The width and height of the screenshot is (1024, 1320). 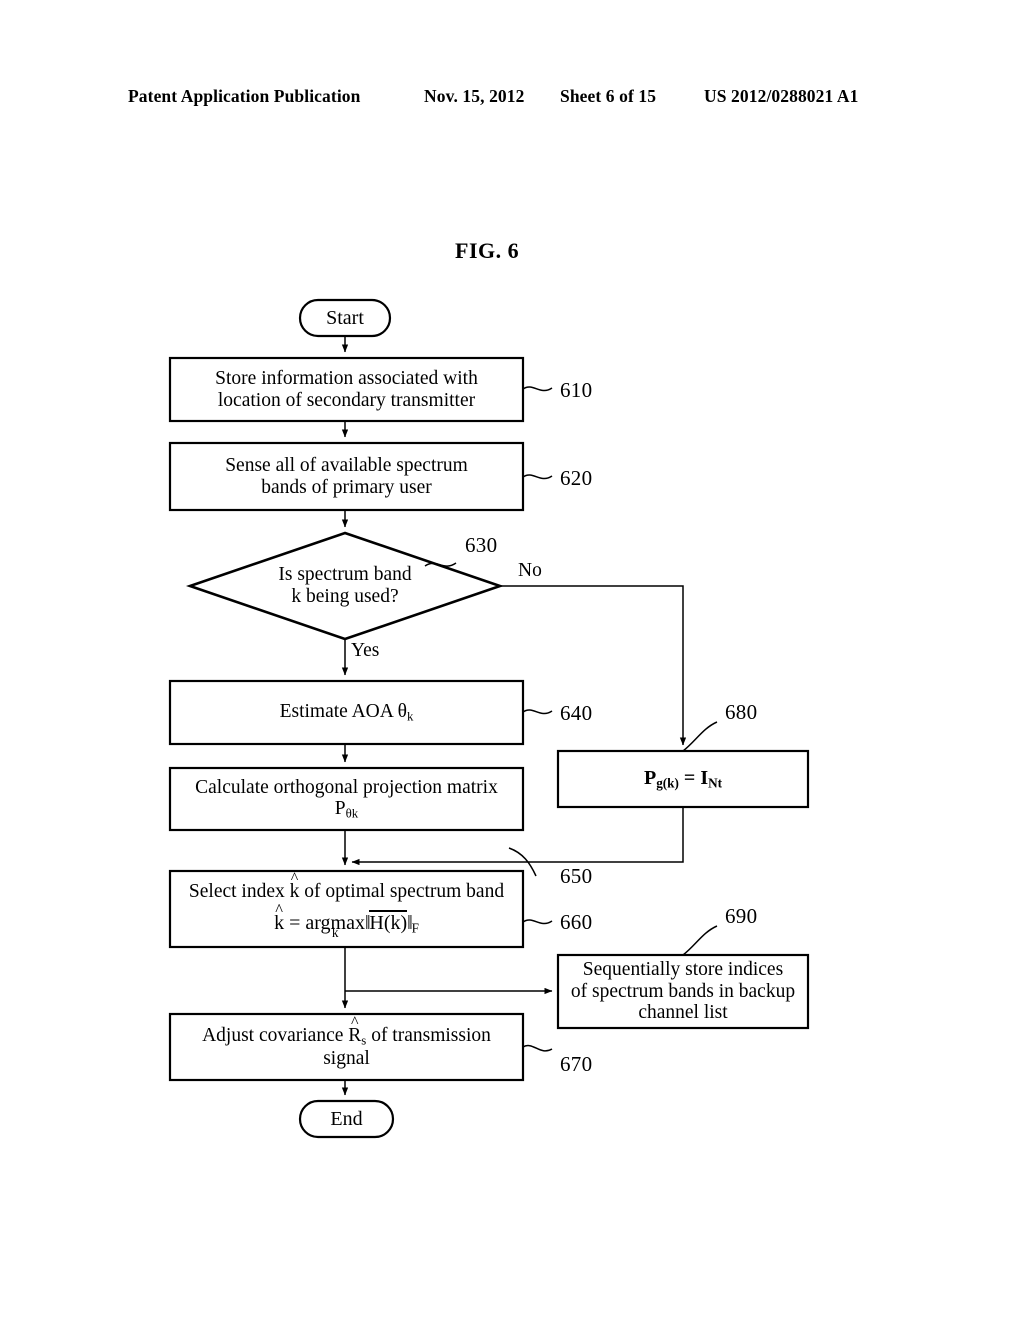 What do you see at coordinates (352, 814) in the screenshot?
I see `flow-node-650-sub: θk` at bounding box center [352, 814].